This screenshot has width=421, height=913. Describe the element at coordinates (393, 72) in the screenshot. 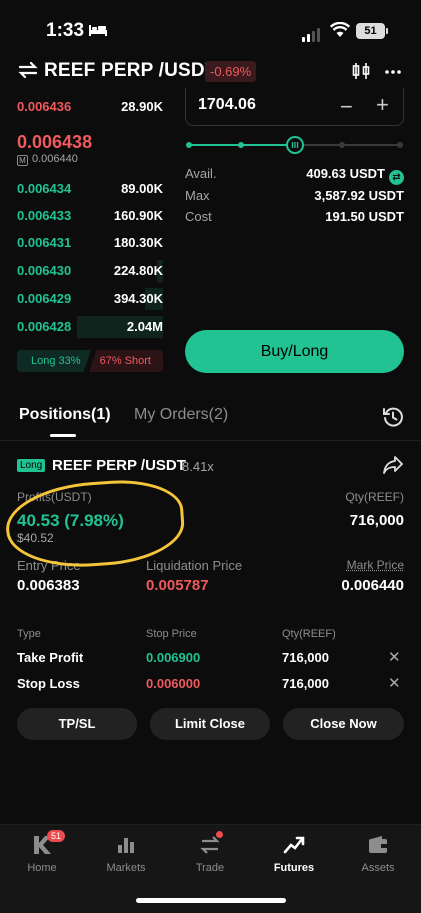

I see `more-options-icon` at that location.